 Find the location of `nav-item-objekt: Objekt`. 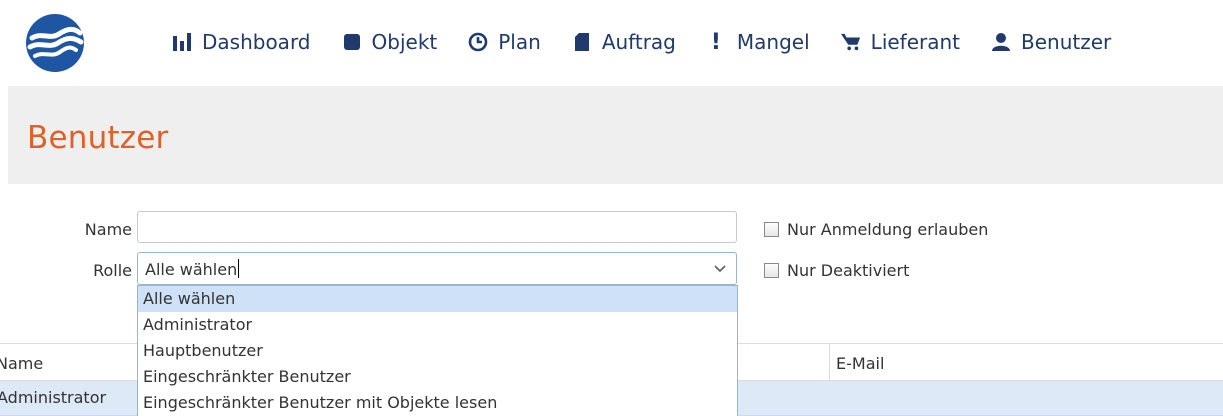

nav-item-objekt: Objekt is located at coordinates (390, 42).